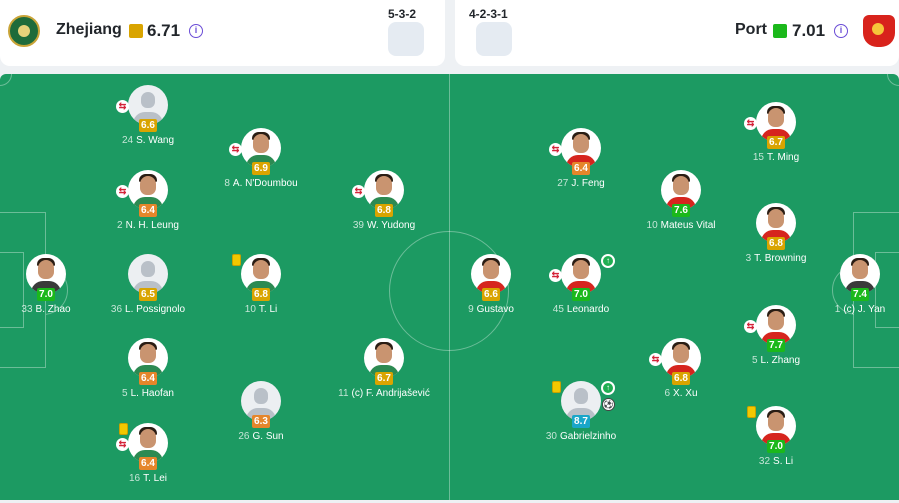  Describe the element at coordinates (837, 309) in the screenshot. I see `player-number: 1` at that location.